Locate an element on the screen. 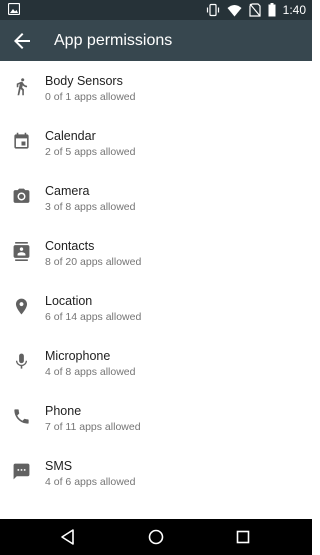 The width and height of the screenshot is (320, 555). permission-status: 6 of 14 apps allowed is located at coordinates (93, 317).